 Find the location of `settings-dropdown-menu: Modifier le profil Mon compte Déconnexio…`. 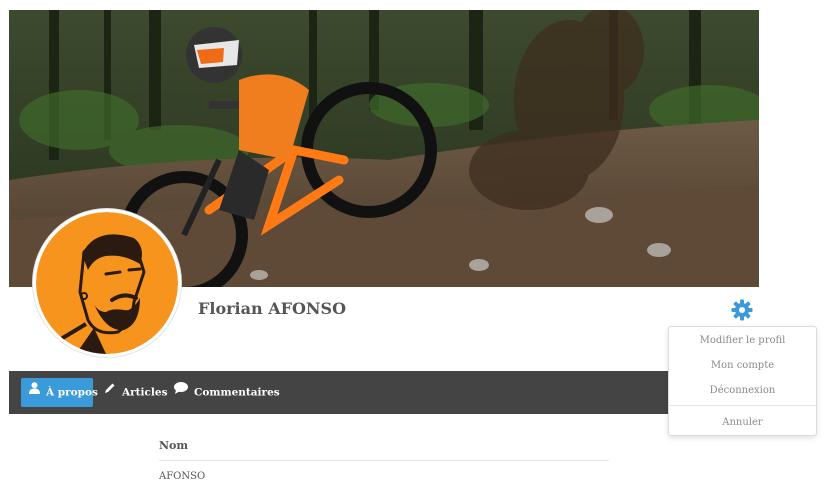

settings-dropdown-menu: Modifier le profil Mon compte Déconnexio… is located at coordinates (742, 381).